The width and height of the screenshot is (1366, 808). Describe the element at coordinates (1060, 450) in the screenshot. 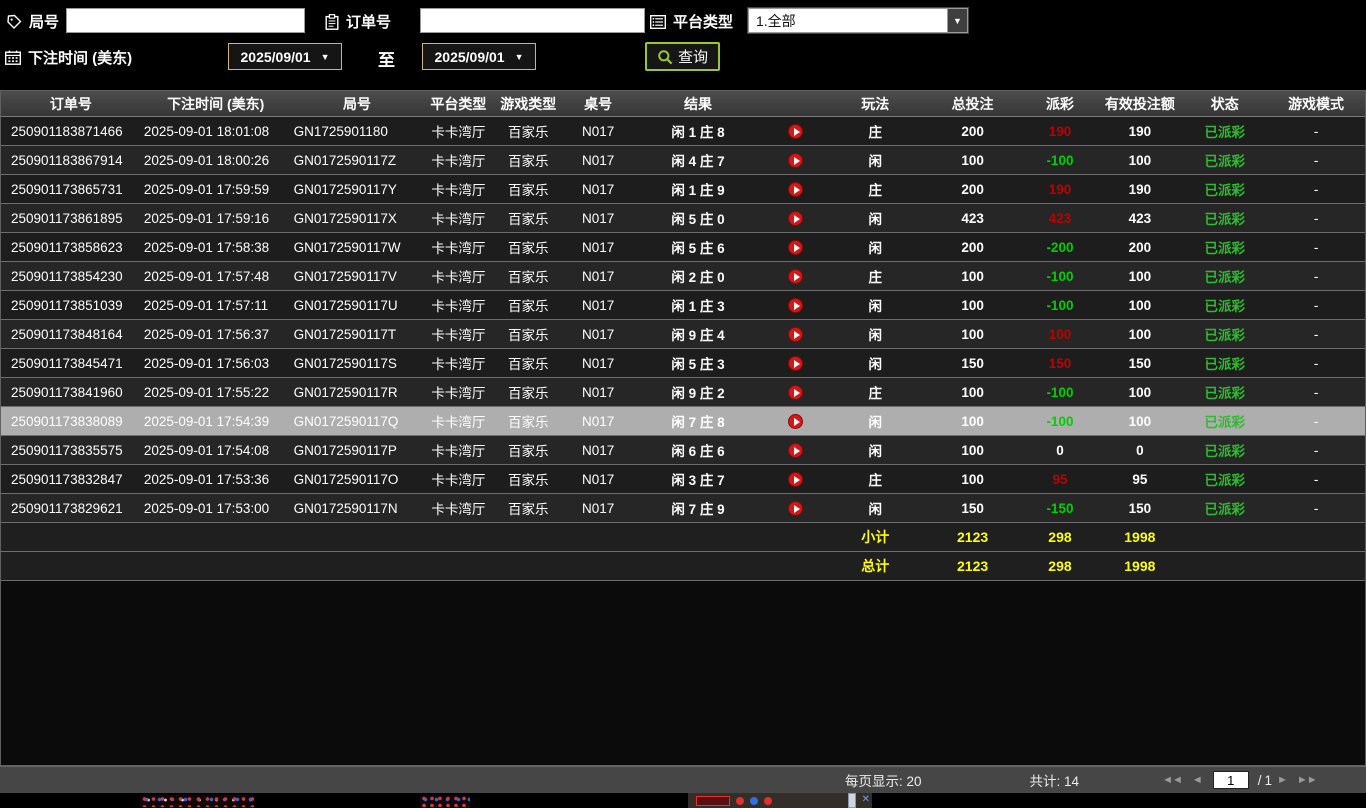

I see `cell-payout: 0` at that location.